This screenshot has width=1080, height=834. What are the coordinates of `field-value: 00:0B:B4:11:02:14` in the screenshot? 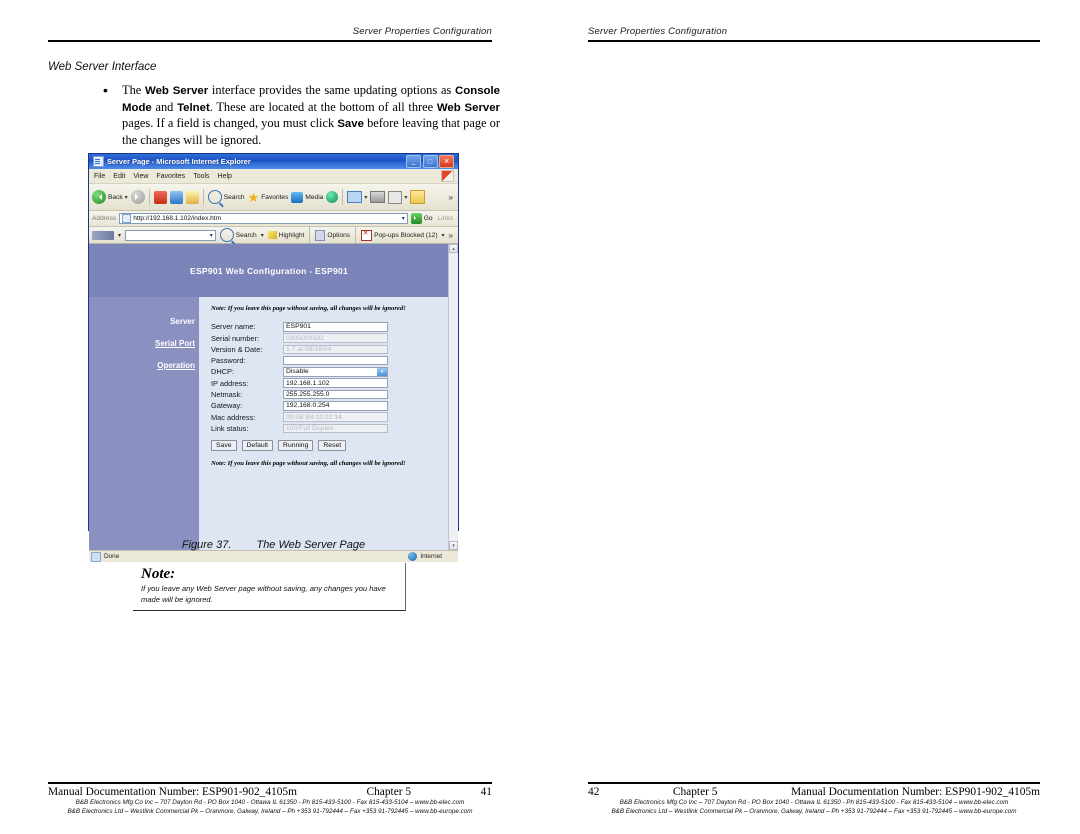 It's located at (314, 417).